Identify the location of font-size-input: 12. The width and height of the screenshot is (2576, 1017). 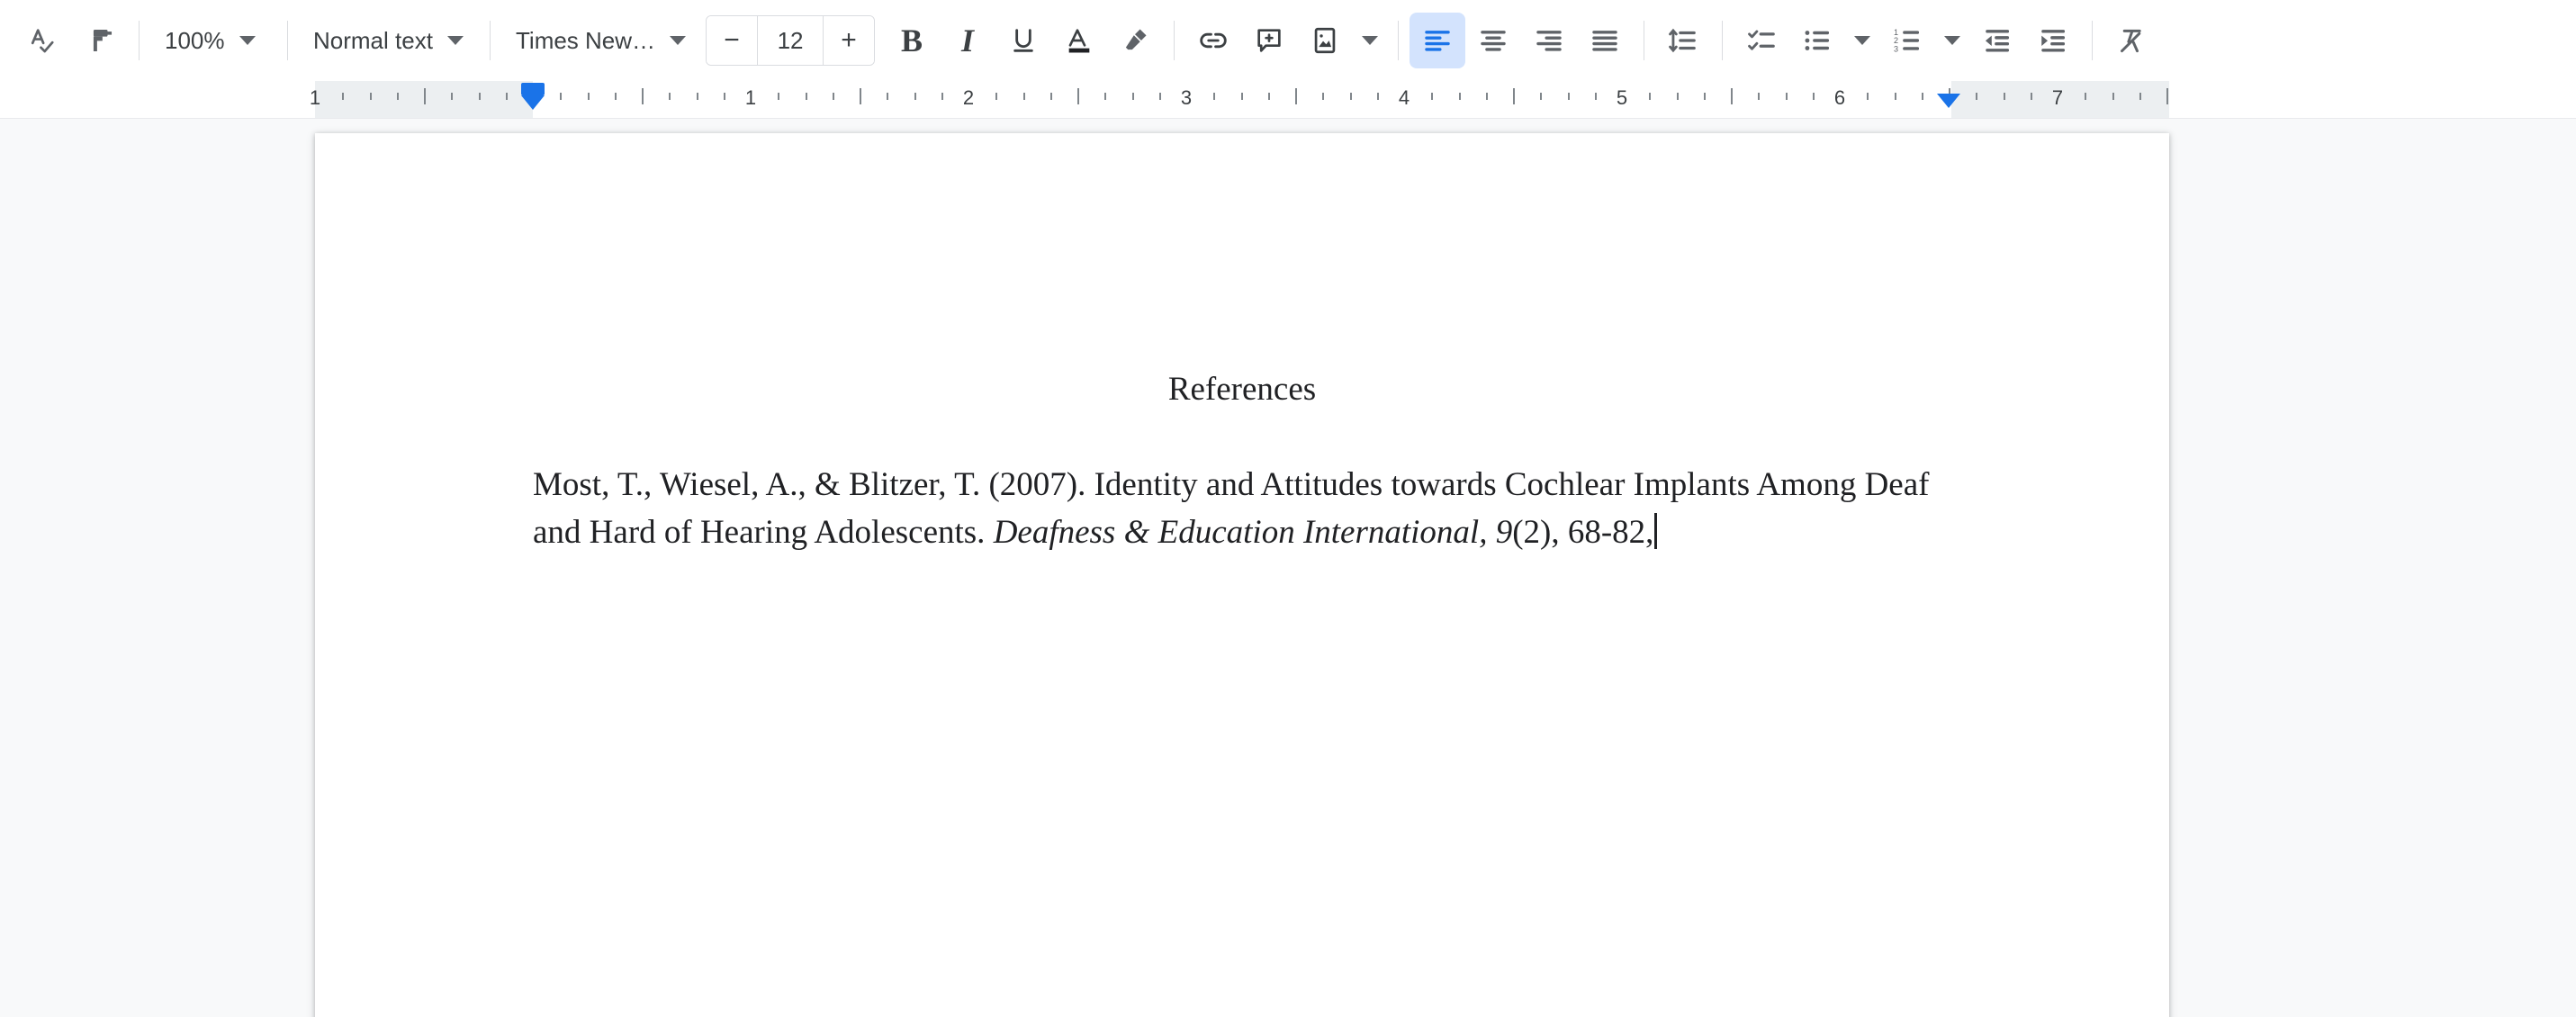
(790, 40).